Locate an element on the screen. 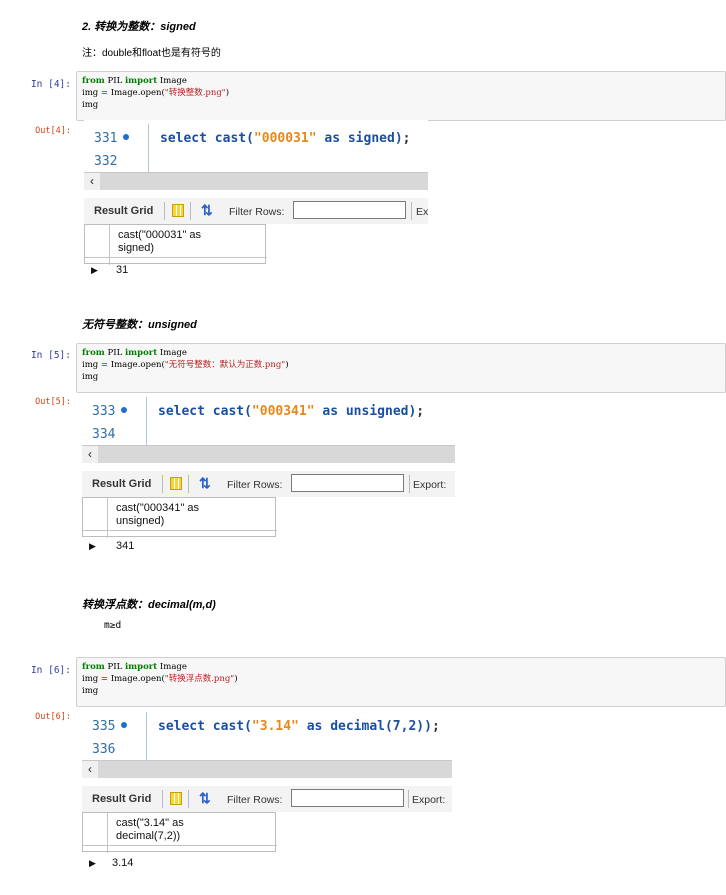  result-toolbar: Result Grid ⇅ Filter Rows: Ex is located at coordinates (256, 211).